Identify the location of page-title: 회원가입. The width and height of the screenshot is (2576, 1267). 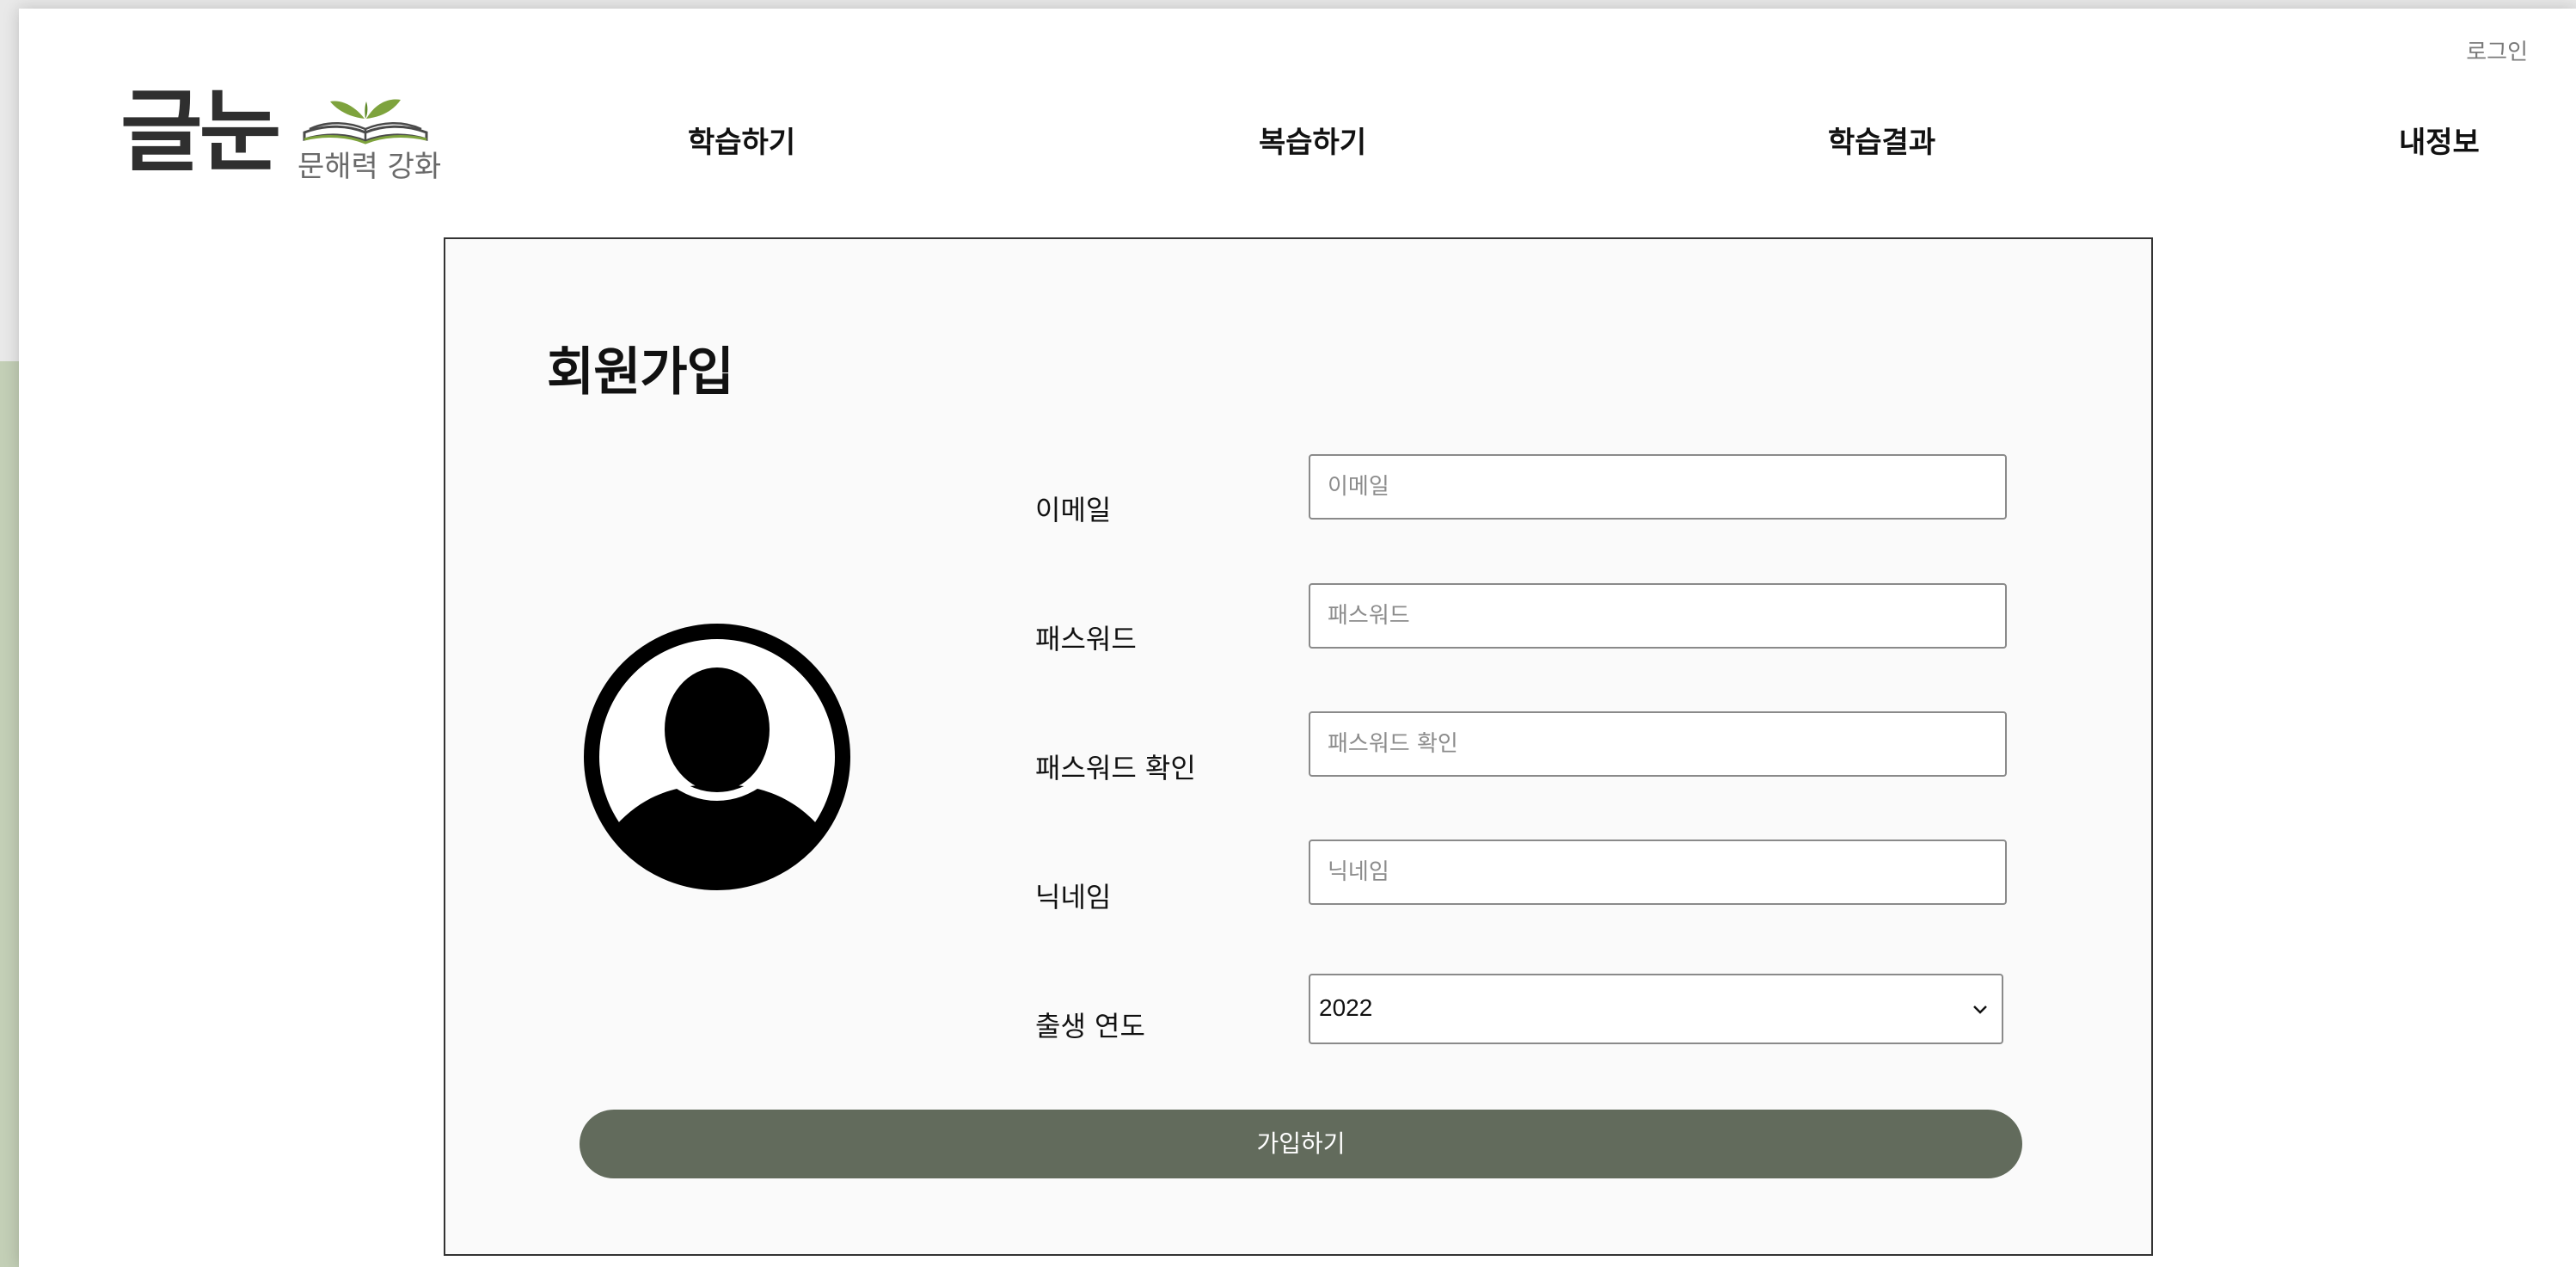
(640, 372).